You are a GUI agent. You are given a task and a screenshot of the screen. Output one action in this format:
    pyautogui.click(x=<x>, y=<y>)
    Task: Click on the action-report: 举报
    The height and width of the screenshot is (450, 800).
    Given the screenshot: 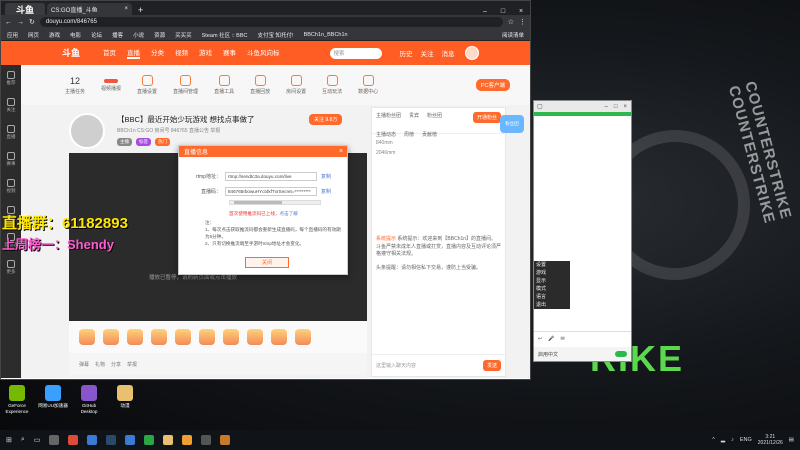 What is the action you would take?
    pyautogui.click(x=132, y=364)
    